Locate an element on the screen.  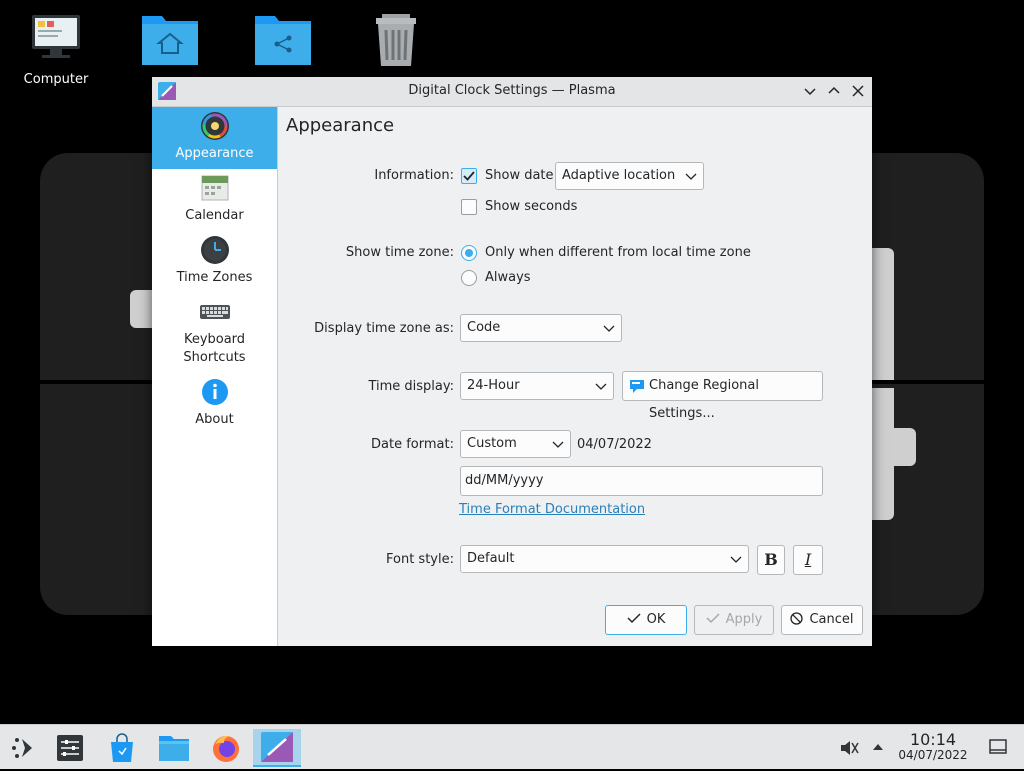
cancel-button: Cancel is located at coordinates (822, 620).